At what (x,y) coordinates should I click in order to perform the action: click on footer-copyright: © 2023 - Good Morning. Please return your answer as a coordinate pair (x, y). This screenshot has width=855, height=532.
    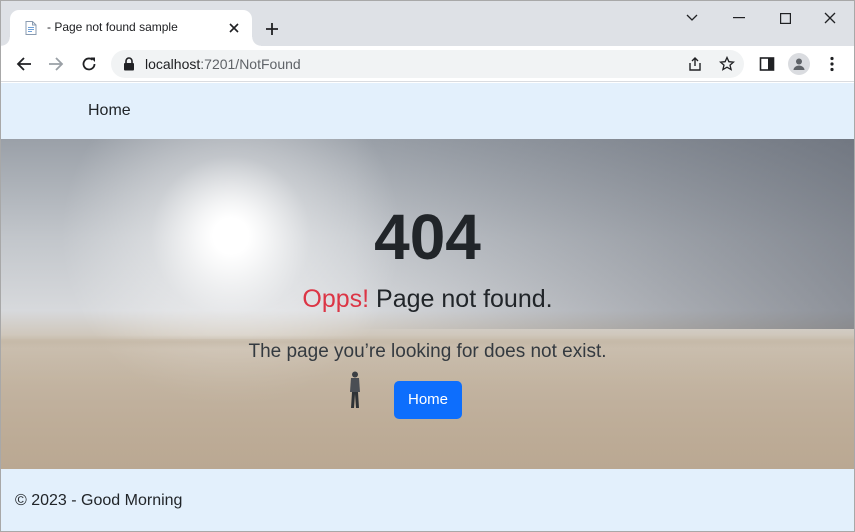
    Looking at the image, I should click on (99, 500).